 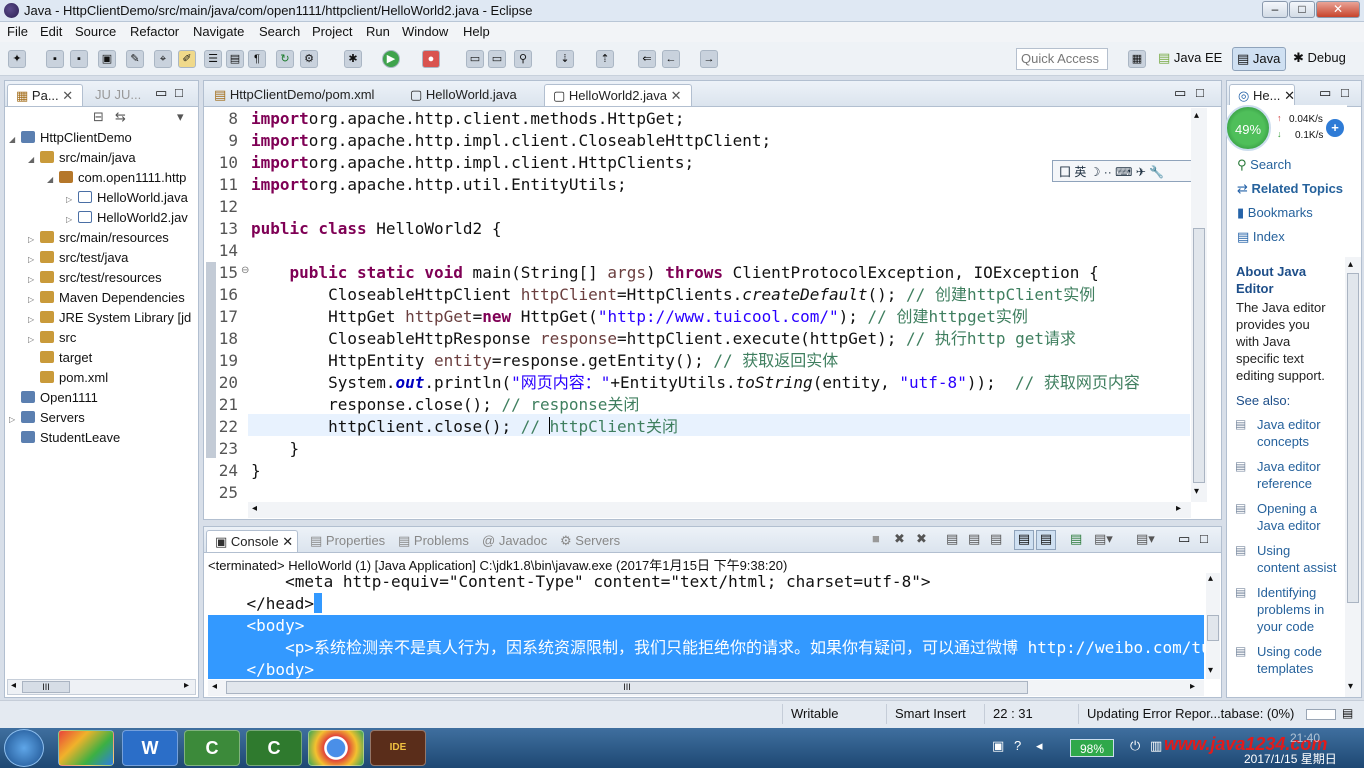 I want to click on help-topic-link: ▤ Identifying problems in your code, so click(x=1279, y=610).